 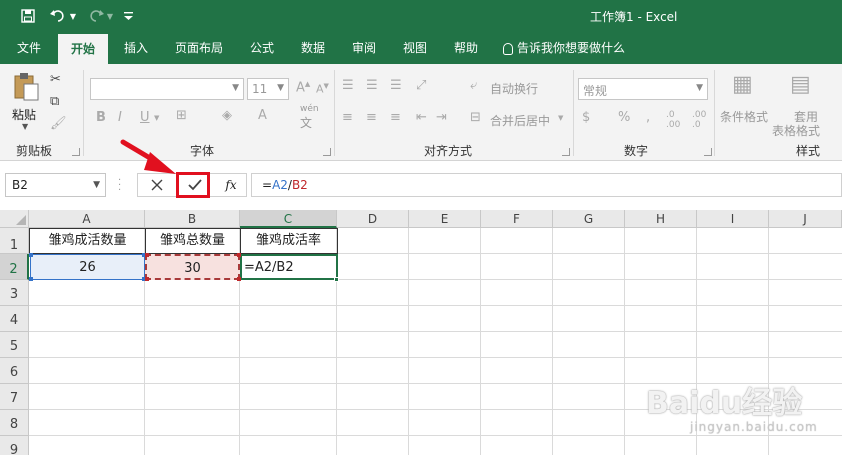 What do you see at coordinates (55, 79) in the screenshot?
I see `cut-icon: ✂` at bounding box center [55, 79].